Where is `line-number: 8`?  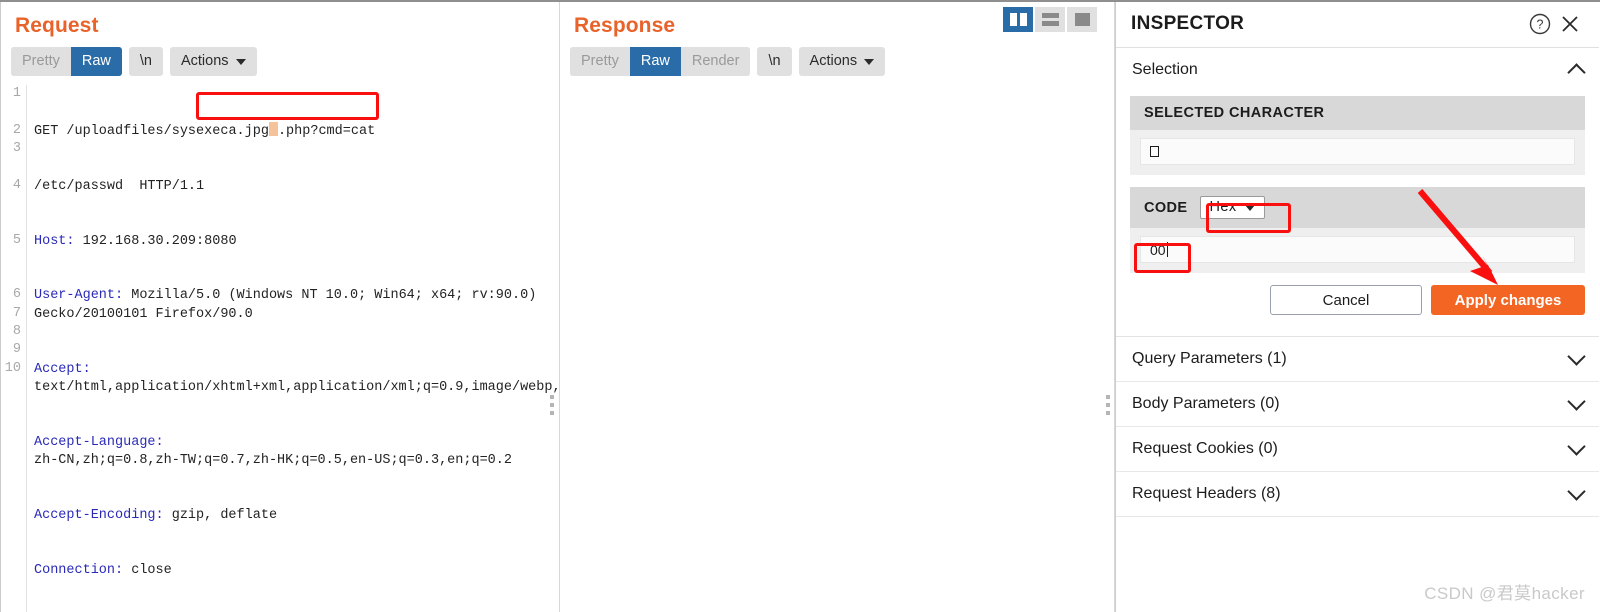 line-number: 8 is located at coordinates (16, 331).